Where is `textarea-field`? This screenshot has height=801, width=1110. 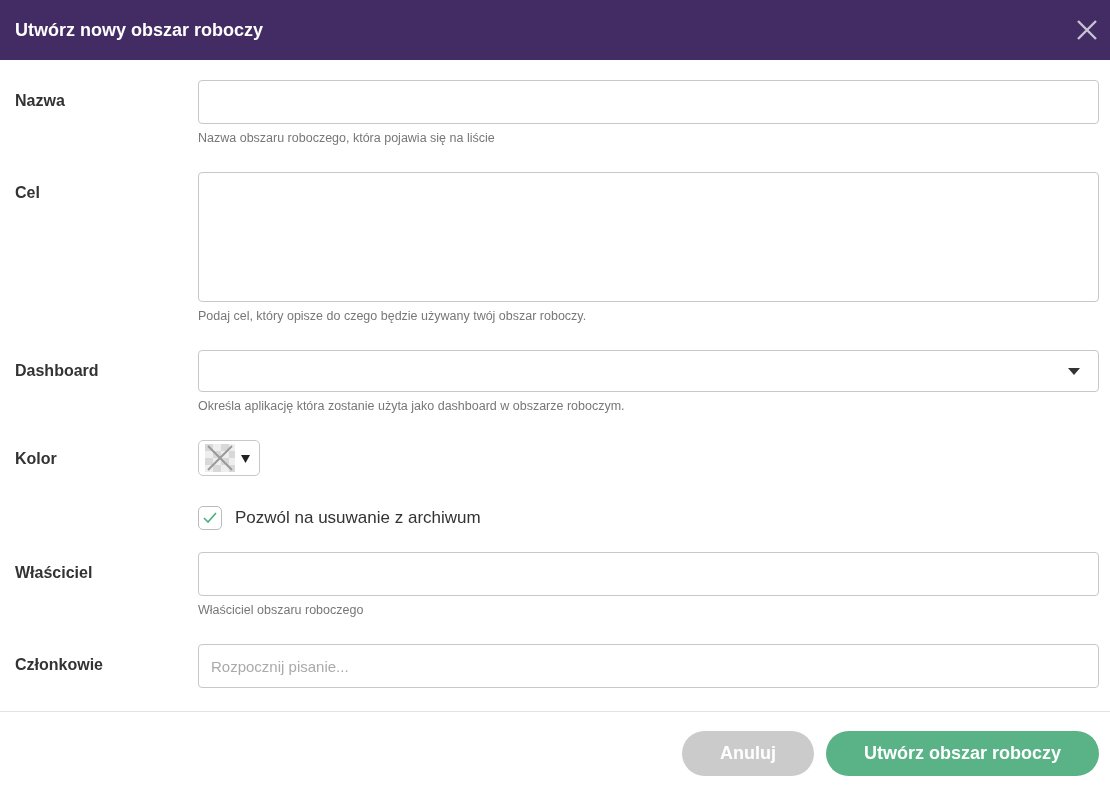 textarea-field is located at coordinates (648, 237).